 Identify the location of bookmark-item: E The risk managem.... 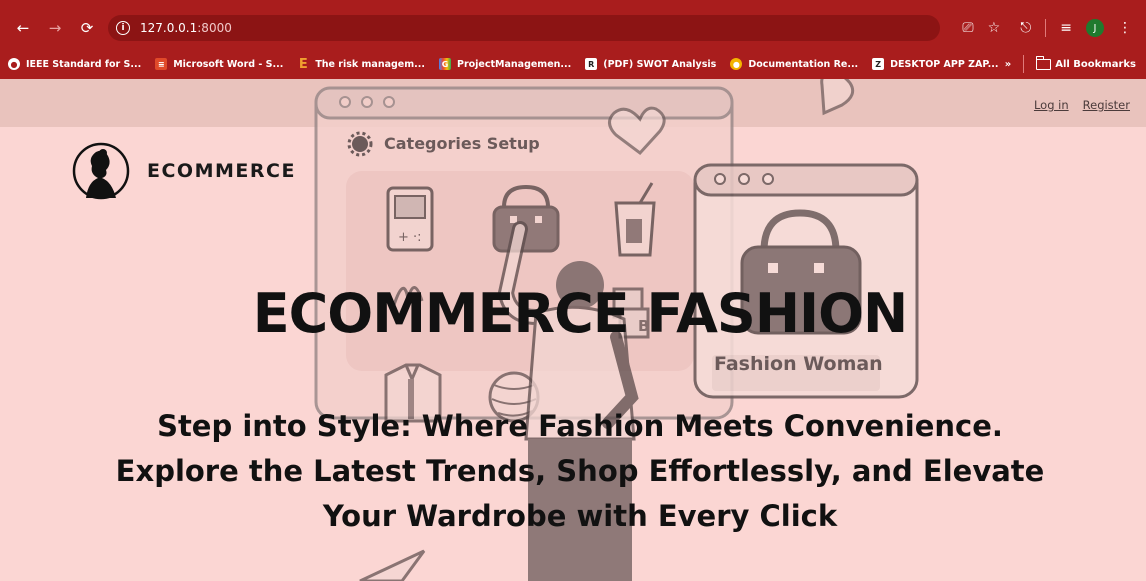
(361, 64).